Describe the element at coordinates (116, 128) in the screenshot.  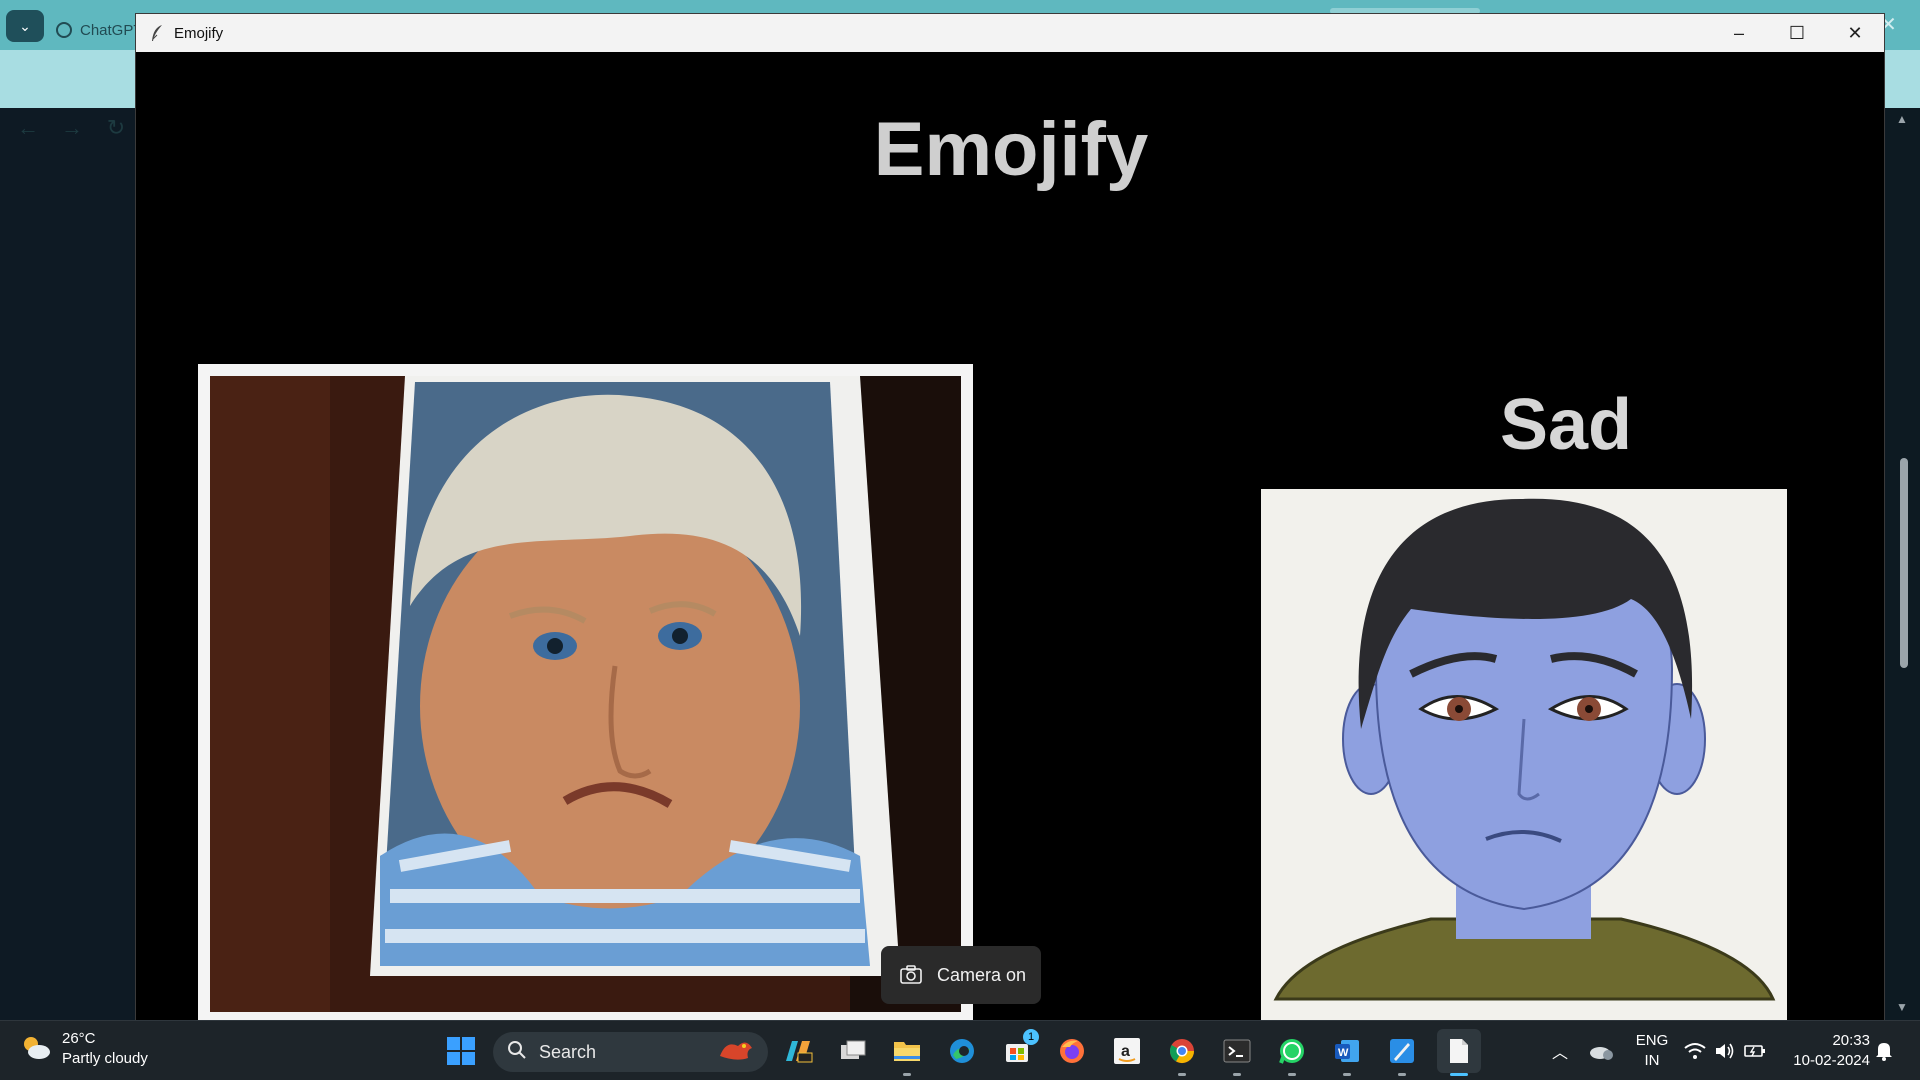
I see `reload-icon: ↻` at that location.